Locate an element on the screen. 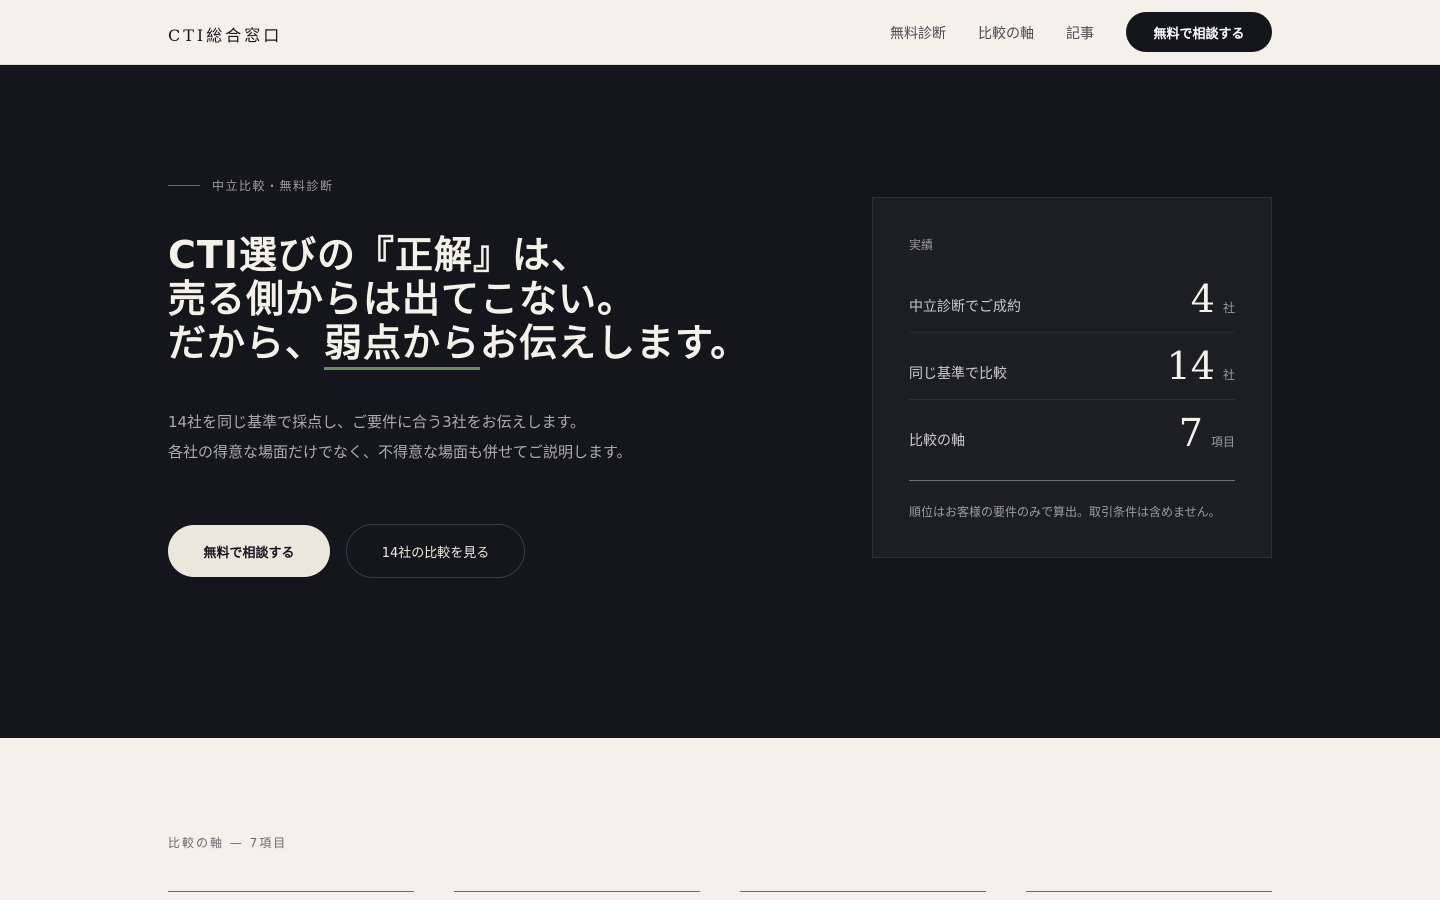 Image resolution: width=1440 pixels, height=900 pixels. brand-logo: CTI総合窓口 is located at coordinates (225, 34).